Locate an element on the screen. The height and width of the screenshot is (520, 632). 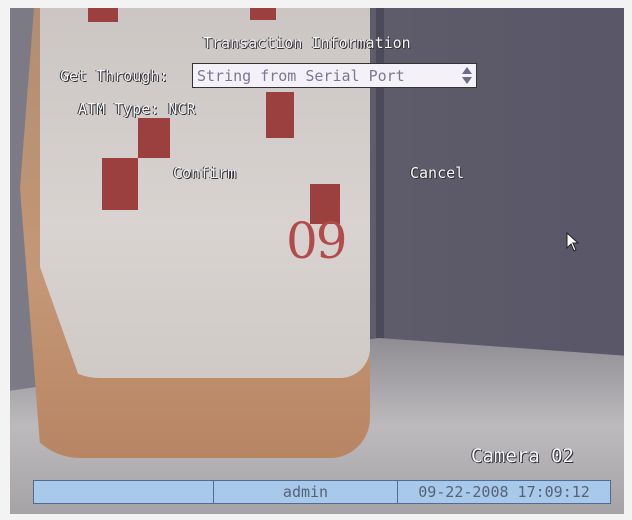
status-cell-empty is located at coordinates (124, 492).